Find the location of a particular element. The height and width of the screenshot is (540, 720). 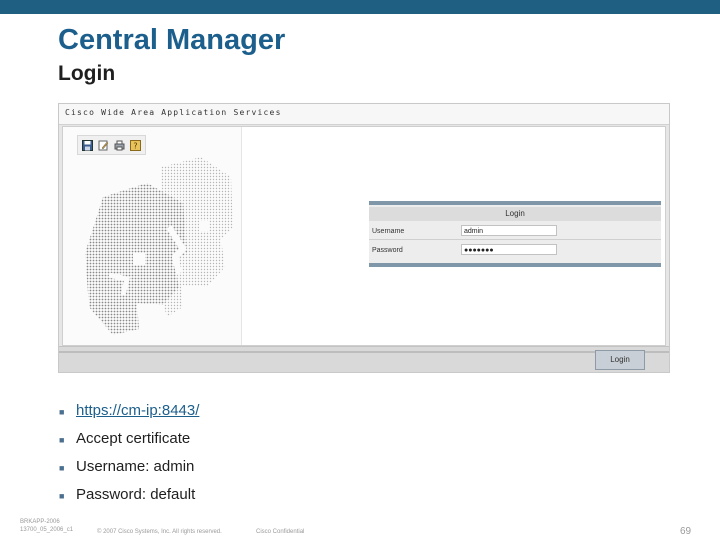

username-label: Username is located at coordinates (388, 231).